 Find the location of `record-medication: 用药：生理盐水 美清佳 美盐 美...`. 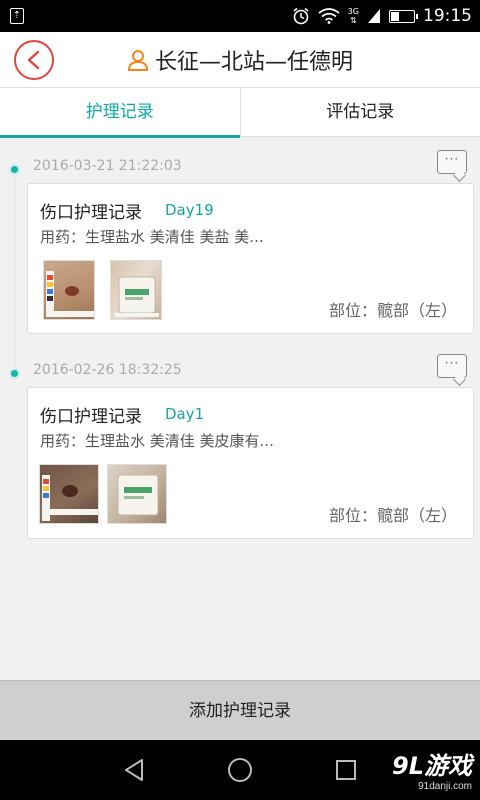

record-medication: 用药：生理盐水 美清佳 美盐 美... is located at coordinates (152, 237).